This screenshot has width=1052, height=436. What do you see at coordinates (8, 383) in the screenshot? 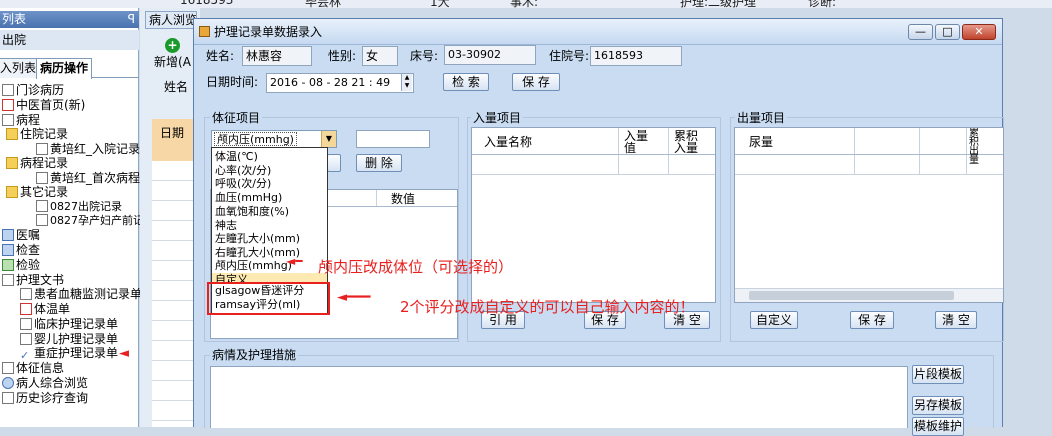
I see `search-icon` at bounding box center [8, 383].